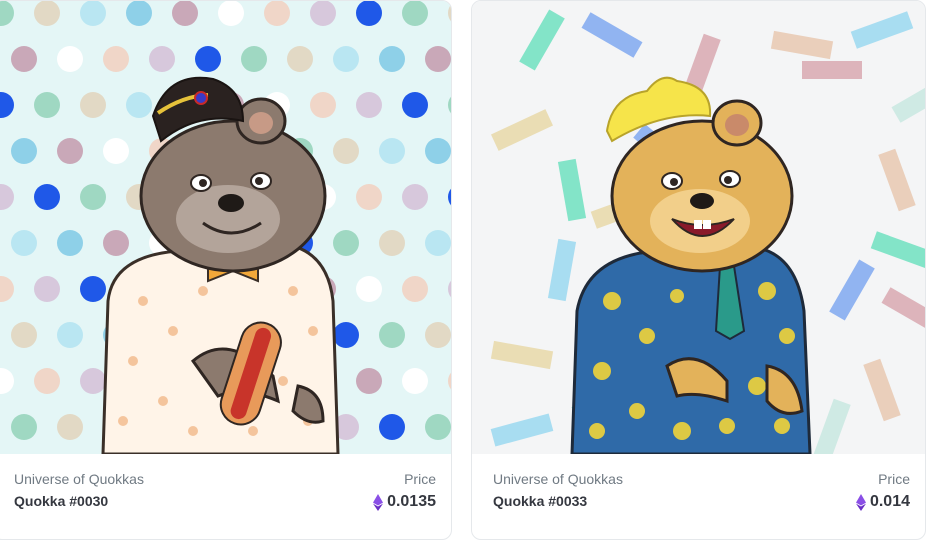 This screenshot has height=540, width=926. What do you see at coordinates (832, 70) in the screenshot?
I see `confetti-bar` at bounding box center [832, 70].